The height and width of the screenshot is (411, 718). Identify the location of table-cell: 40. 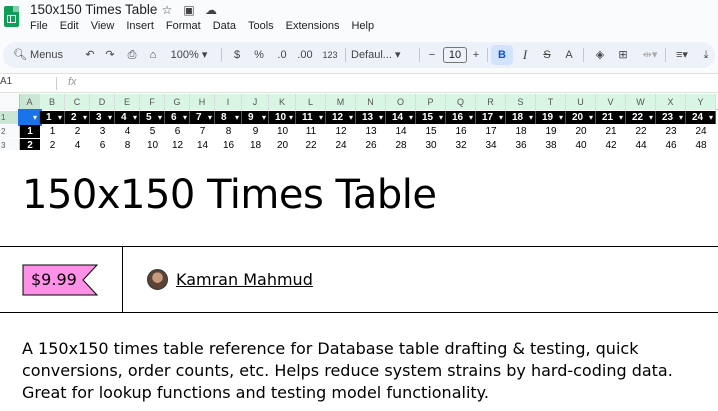
(581, 144).